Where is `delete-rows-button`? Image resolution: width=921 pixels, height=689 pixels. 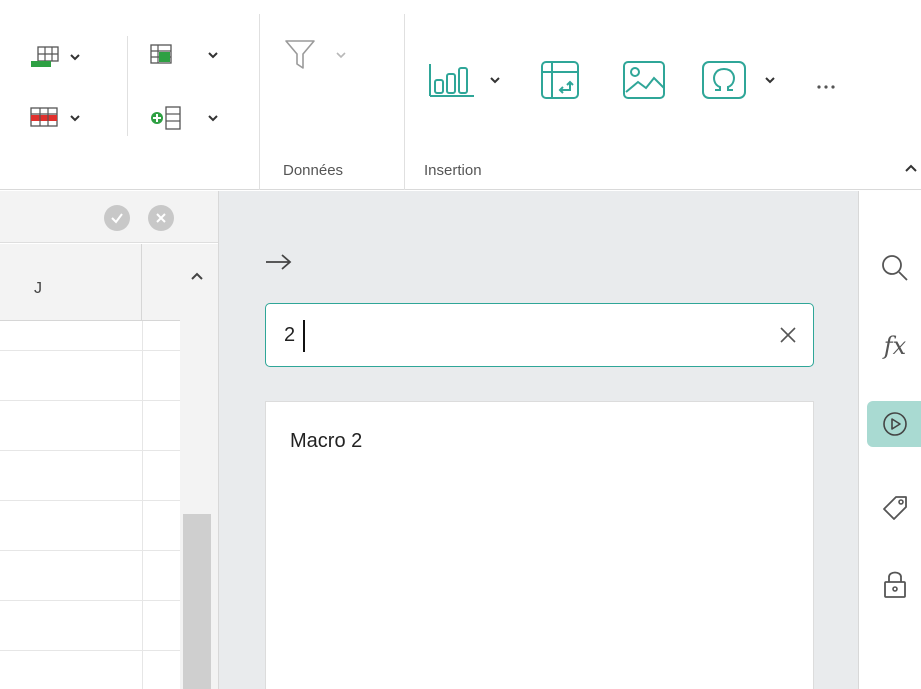
delete-rows-button is located at coordinates (56, 118).